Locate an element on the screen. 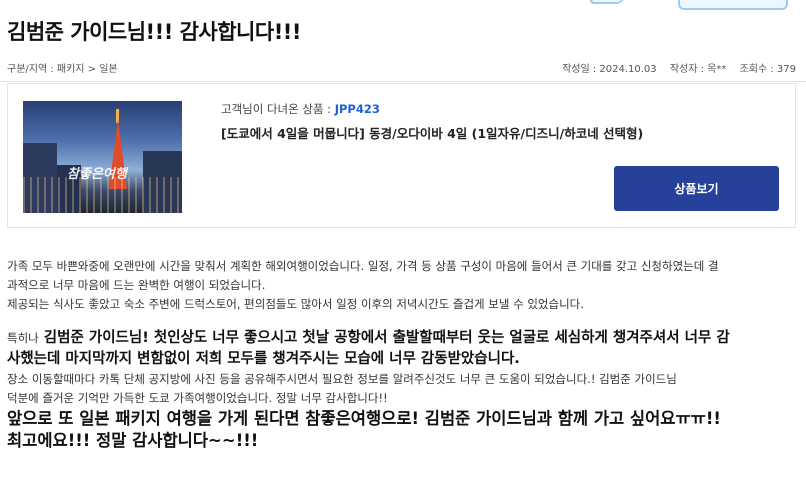  breadcrumb: 구분/지역 : 패키지 > 일본 is located at coordinates (62, 69).